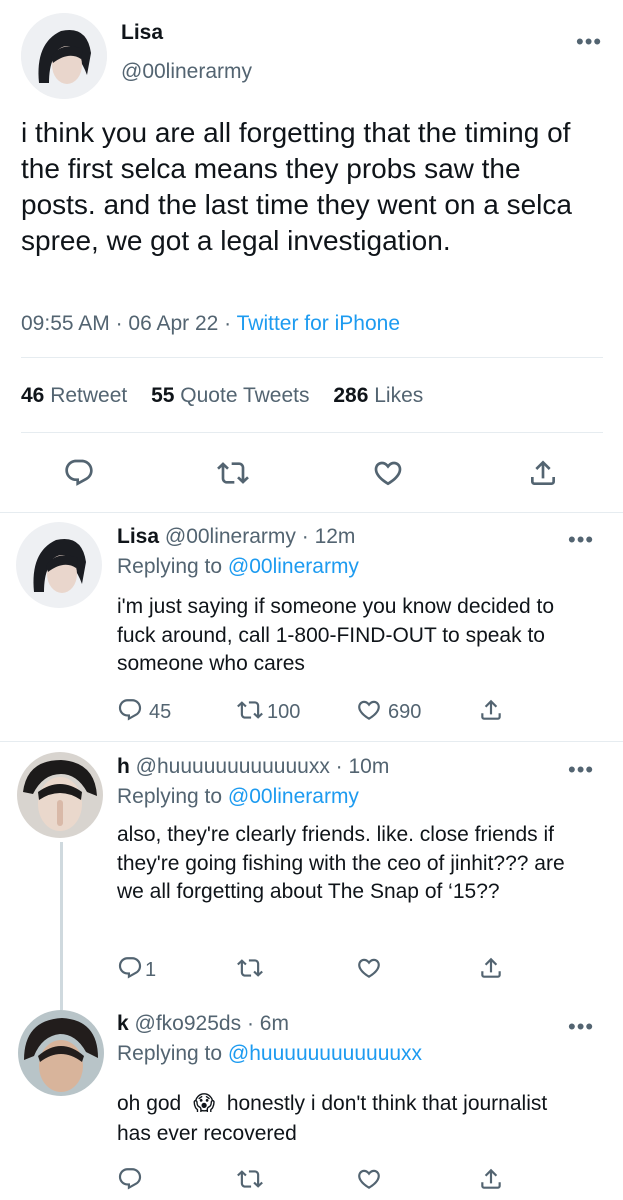  I want to click on reply-author-name: k, so click(123, 1023).